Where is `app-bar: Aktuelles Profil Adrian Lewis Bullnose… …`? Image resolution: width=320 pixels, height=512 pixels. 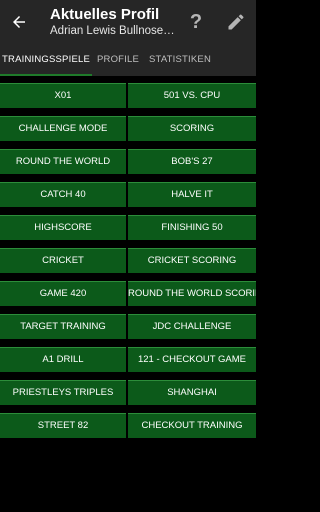 app-bar: Aktuelles Profil Adrian Lewis Bullnose… … is located at coordinates (128, 23).